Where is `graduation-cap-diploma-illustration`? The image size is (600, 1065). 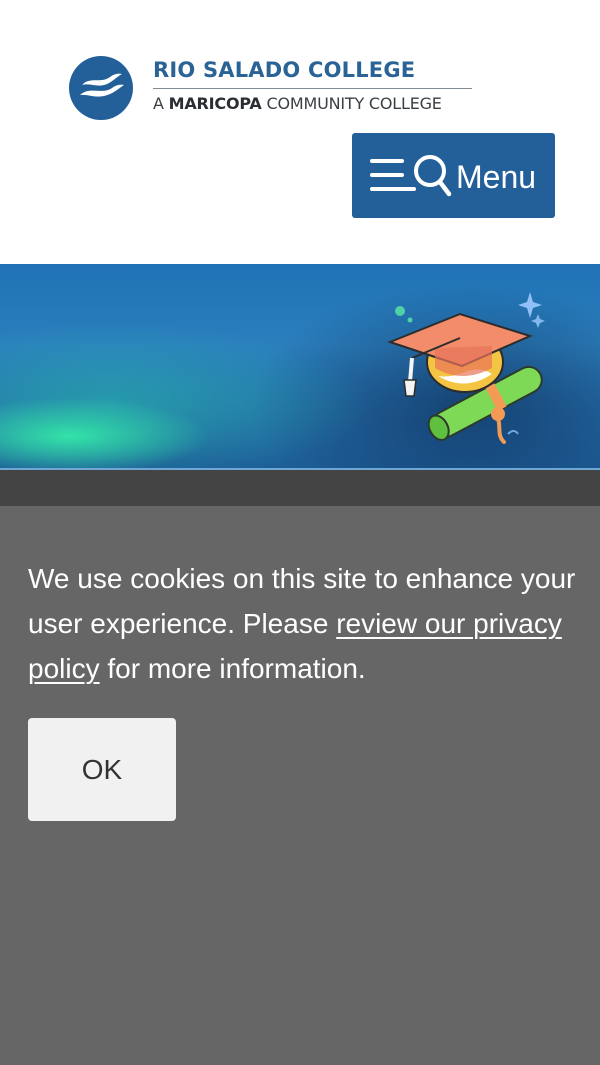
graduation-cap-diploma-illustration is located at coordinates (466, 368).